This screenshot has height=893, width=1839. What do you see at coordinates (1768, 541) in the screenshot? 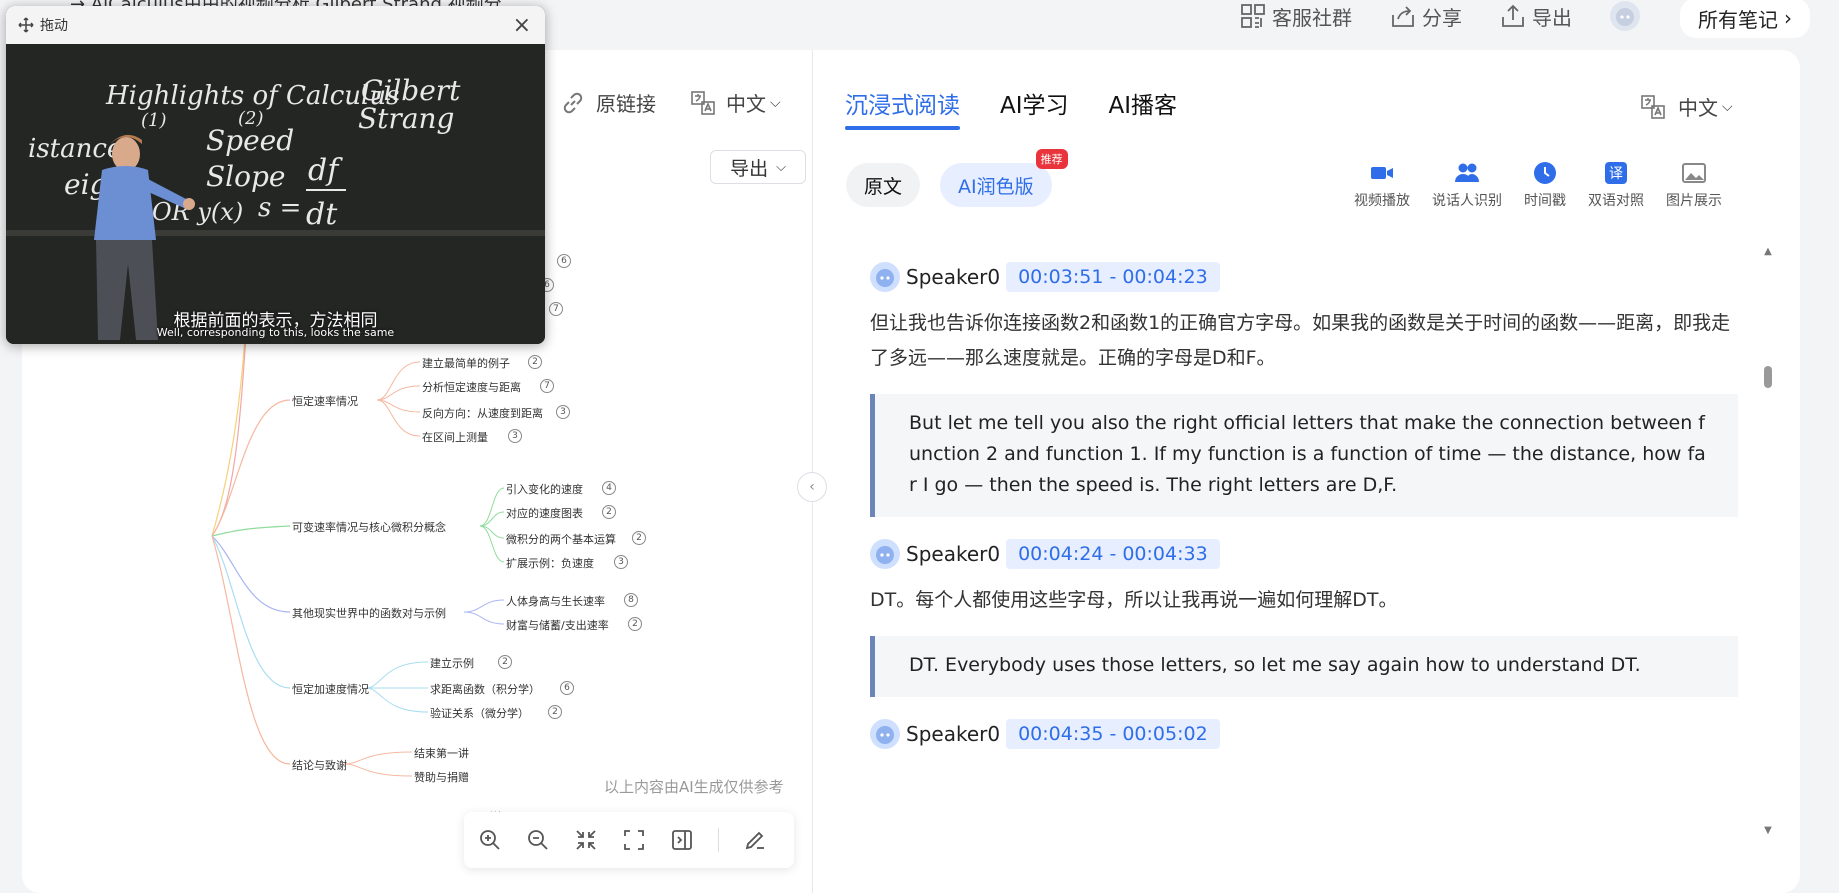
I see `transcript-scrollbar: ▲ ▼` at bounding box center [1768, 541].